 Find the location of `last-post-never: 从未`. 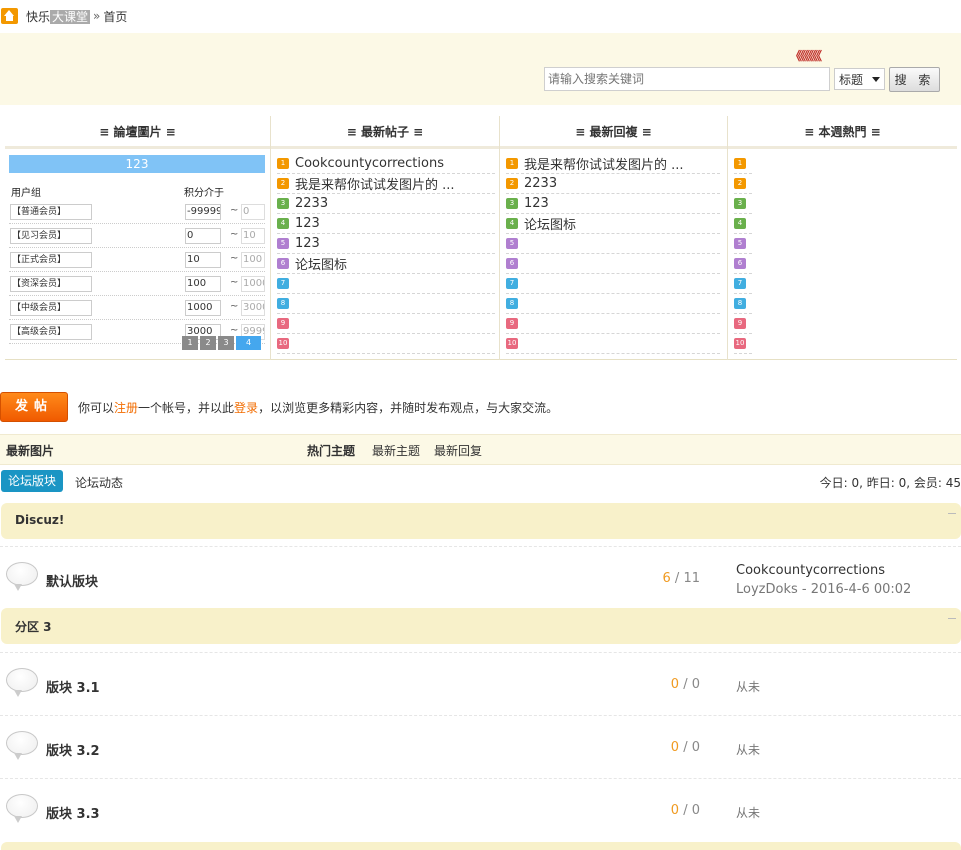

last-post-never: 从未 is located at coordinates (748, 813).